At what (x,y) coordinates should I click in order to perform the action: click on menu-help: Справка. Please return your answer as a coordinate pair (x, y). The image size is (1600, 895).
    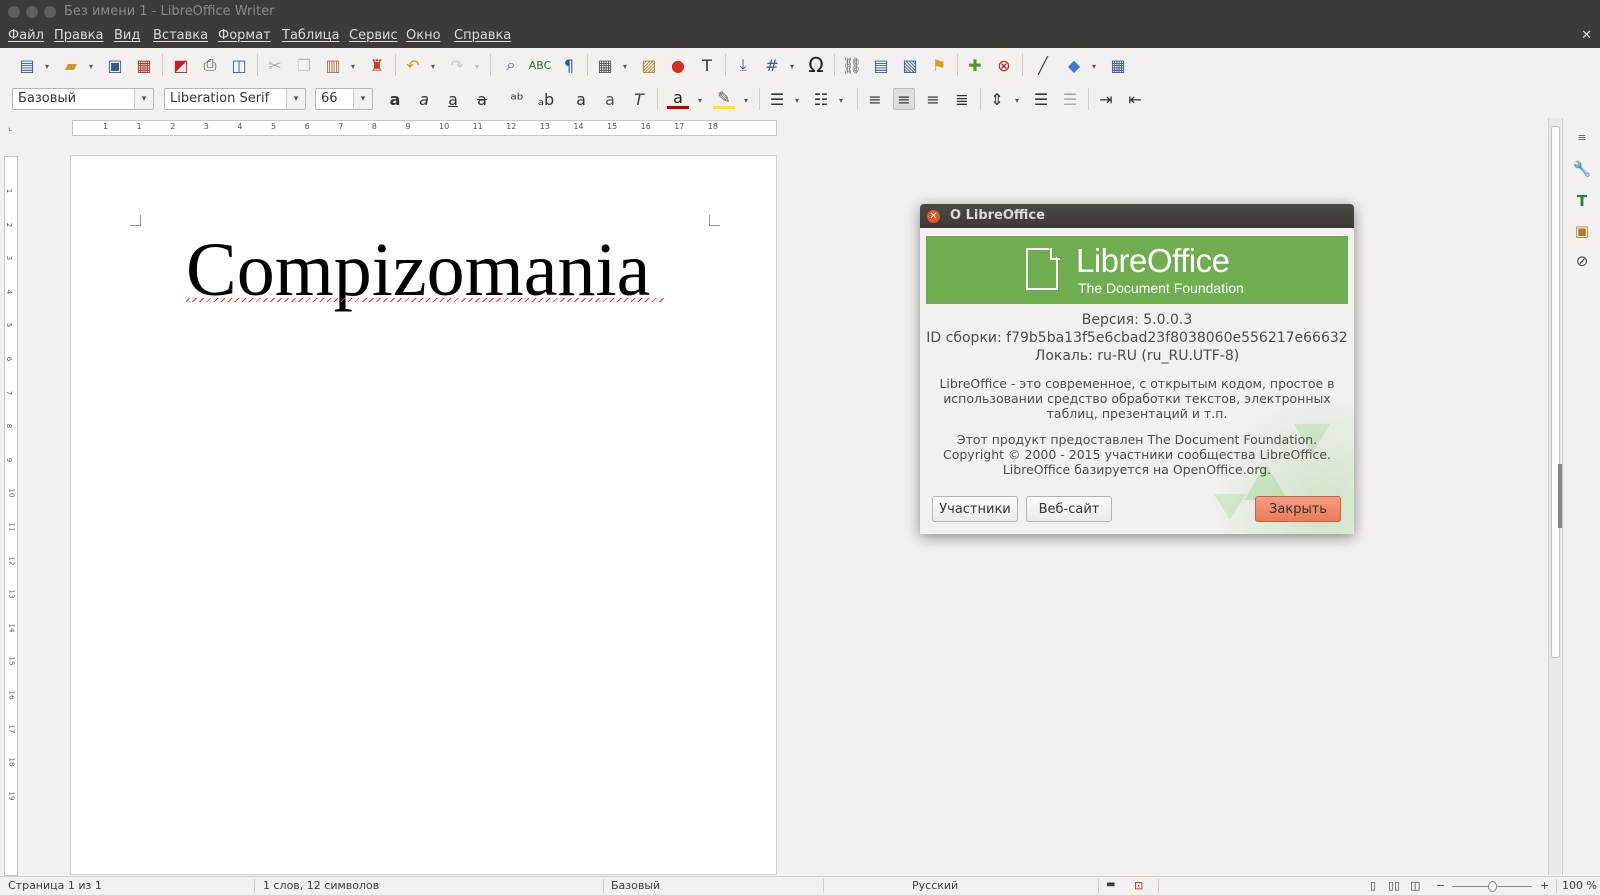
    Looking at the image, I should click on (482, 35).